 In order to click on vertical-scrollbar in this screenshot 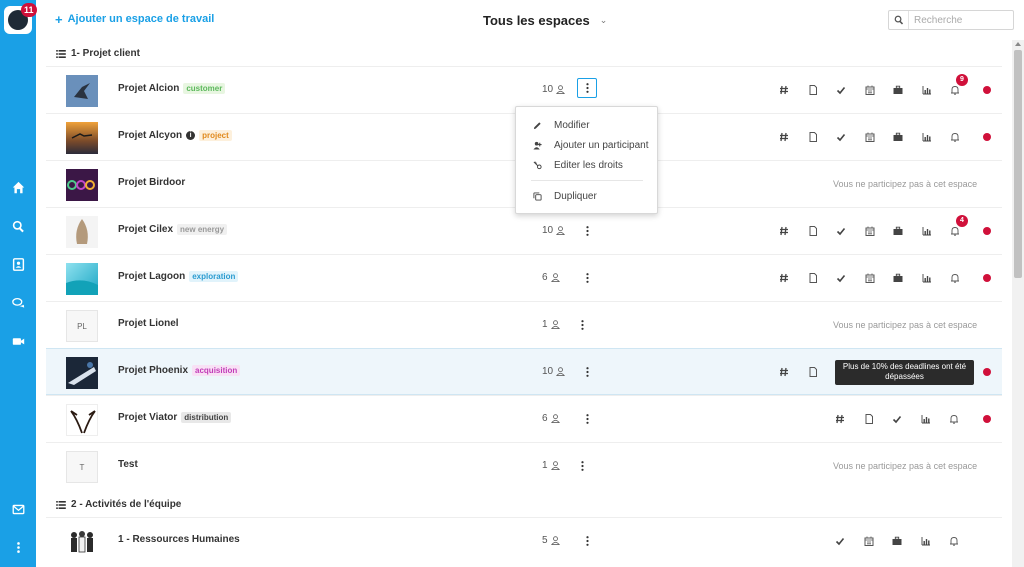, I will do `click(1018, 303)`.